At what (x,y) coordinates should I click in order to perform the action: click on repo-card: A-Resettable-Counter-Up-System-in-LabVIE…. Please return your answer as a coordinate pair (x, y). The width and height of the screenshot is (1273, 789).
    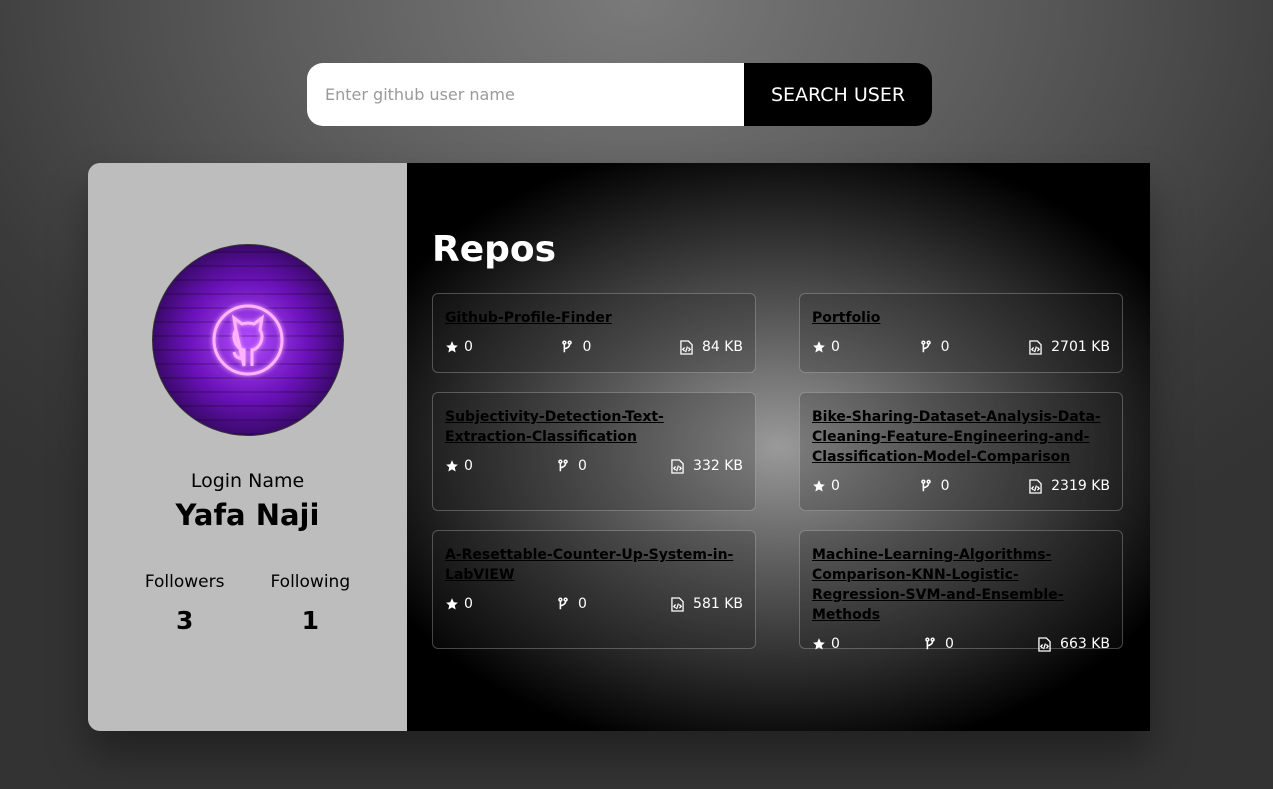
    Looking at the image, I should click on (594, 589).